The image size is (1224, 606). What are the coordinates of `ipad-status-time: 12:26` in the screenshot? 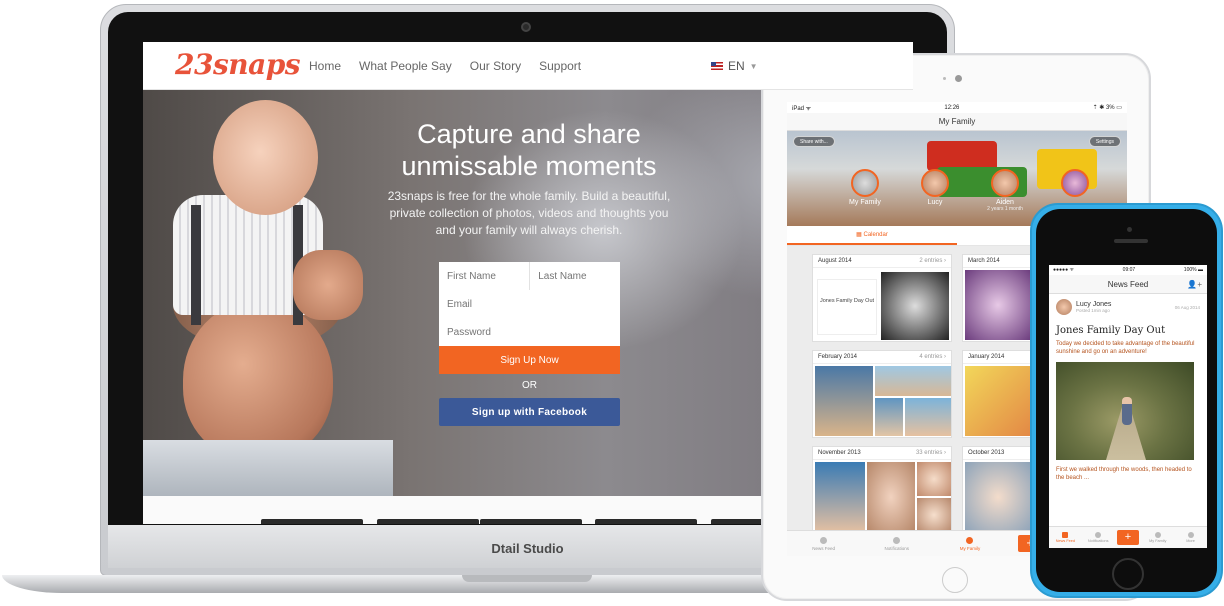 It's located at (952, 107).